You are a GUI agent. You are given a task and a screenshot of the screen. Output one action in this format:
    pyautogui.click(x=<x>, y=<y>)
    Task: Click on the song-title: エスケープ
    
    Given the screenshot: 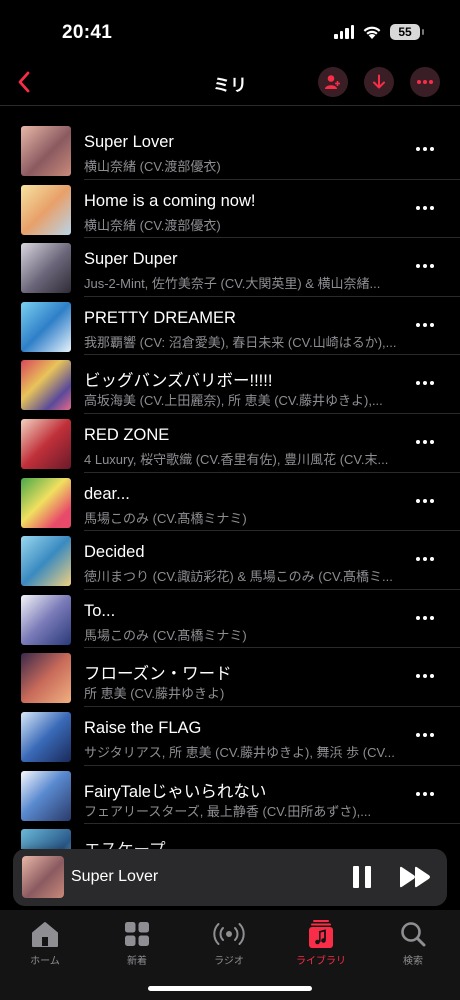 What is the action you would take?
    pyautogui.click(x=244, y=842)
    